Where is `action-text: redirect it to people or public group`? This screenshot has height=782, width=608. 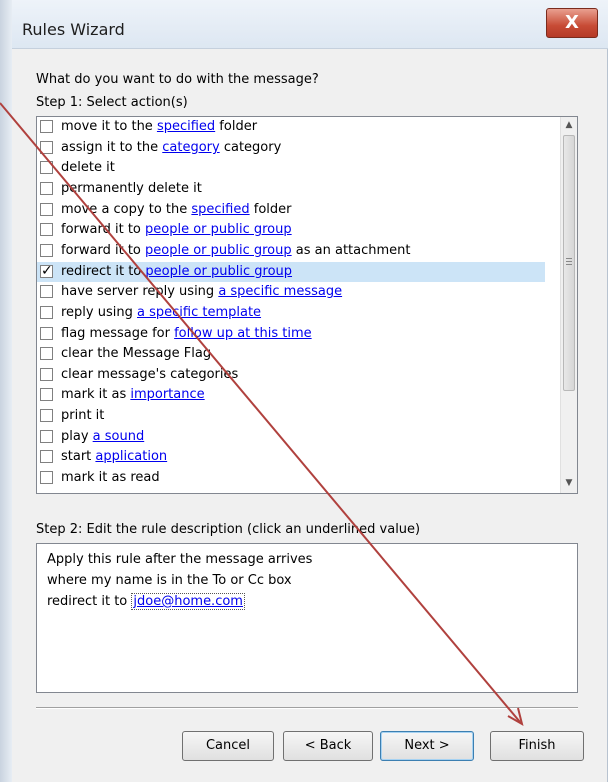
action-text: redirect it to people or public group is located at coordinates (176, 272).